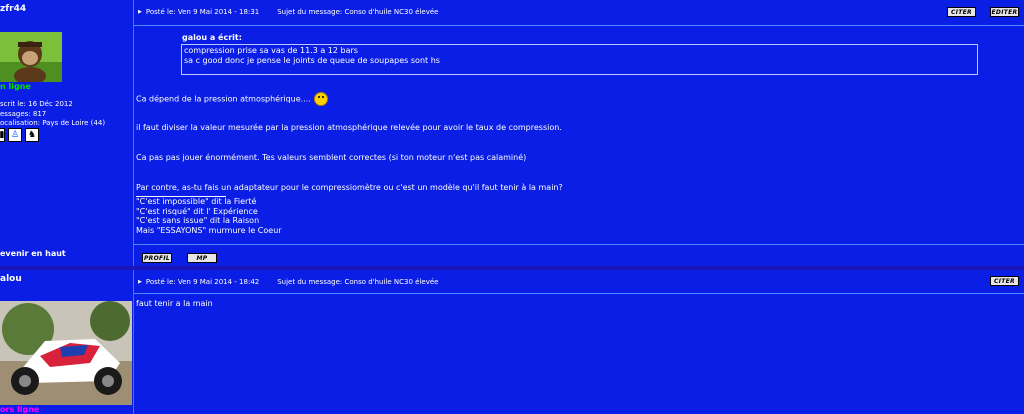  Describe the element at coordinates (23, 113) in the screenshot. I see `author-messages: essages: 817` at that location.